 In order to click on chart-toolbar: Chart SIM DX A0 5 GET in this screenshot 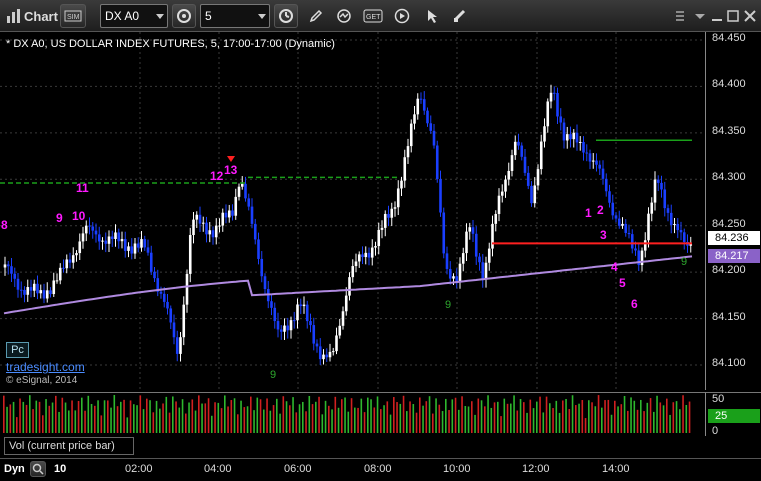, I will do `click(380, 16)`.